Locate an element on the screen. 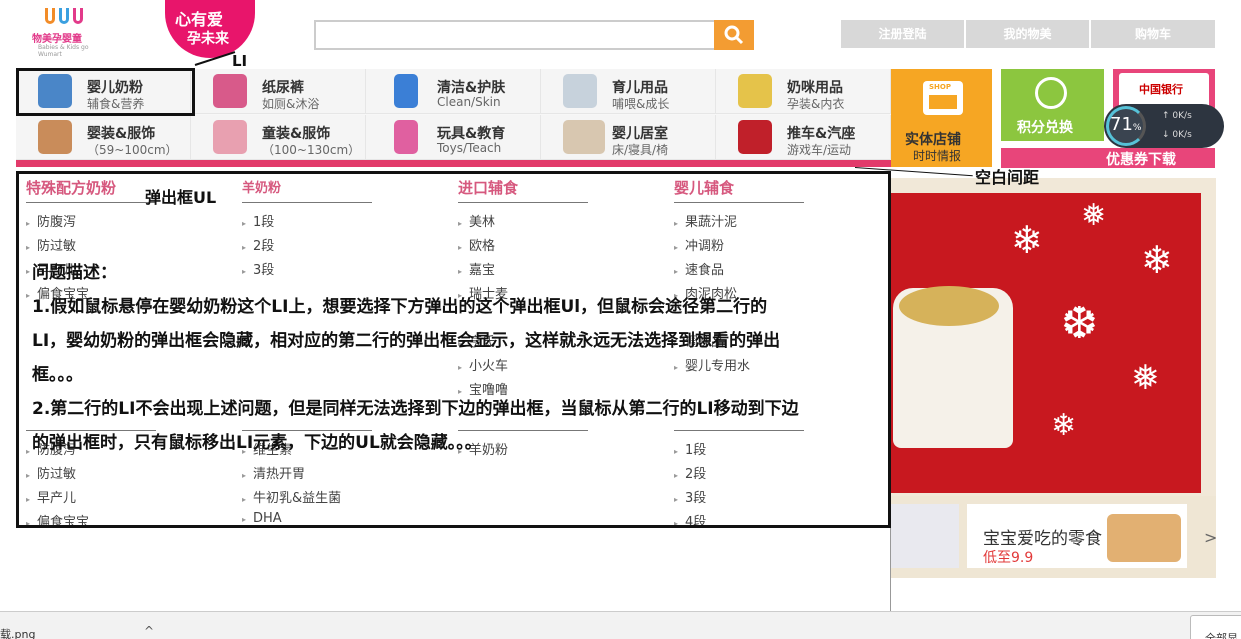  promo-strip: 宝宝爱吃的零食 低至9.9 is located at coordinates (1053, 537).